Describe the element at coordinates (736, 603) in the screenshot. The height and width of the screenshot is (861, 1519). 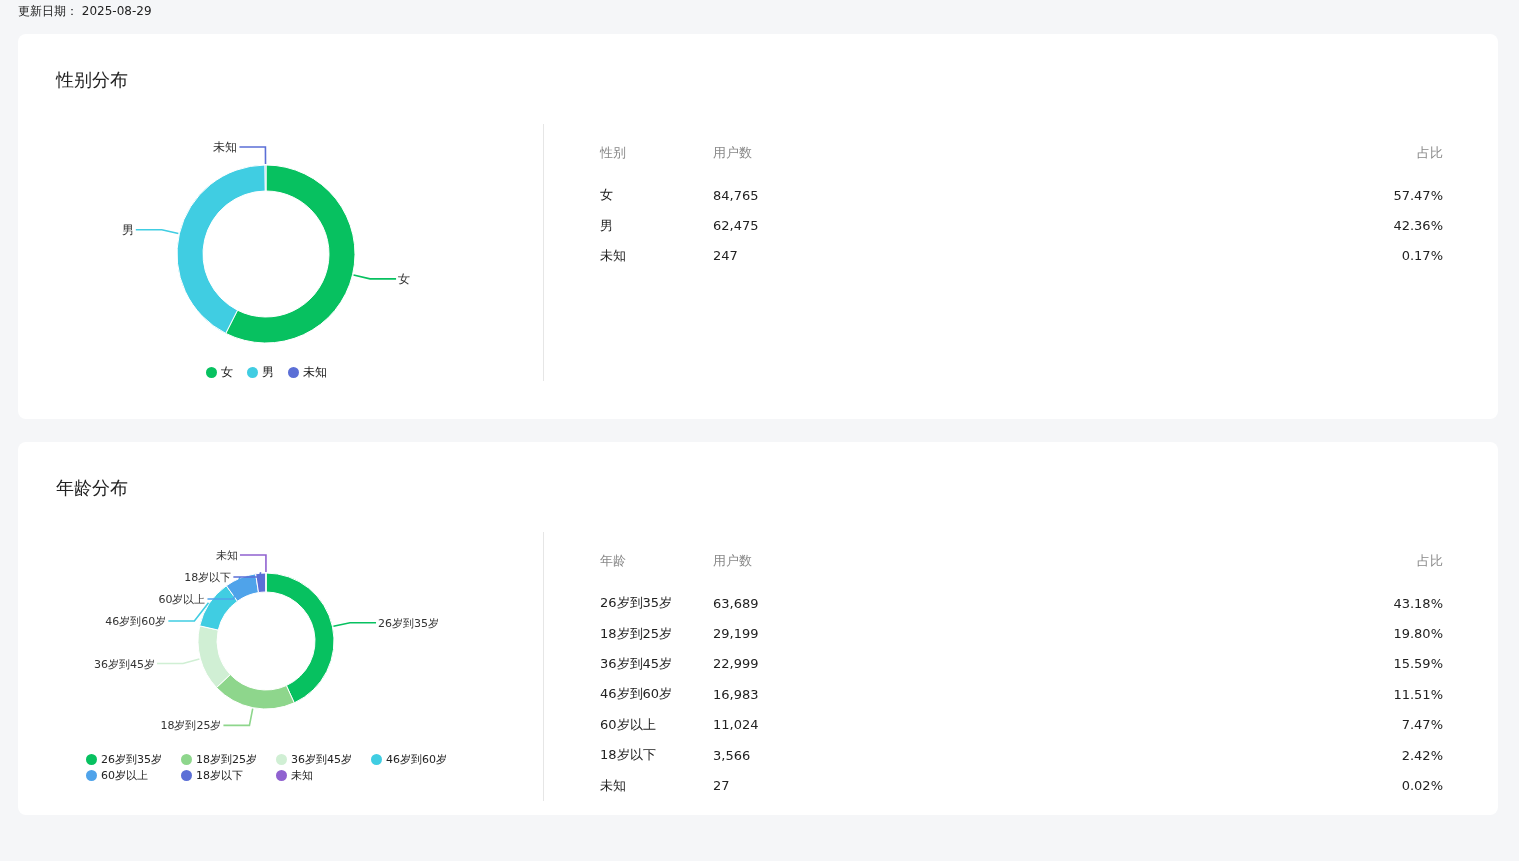
I see `table-cell: 63,689` at that location.